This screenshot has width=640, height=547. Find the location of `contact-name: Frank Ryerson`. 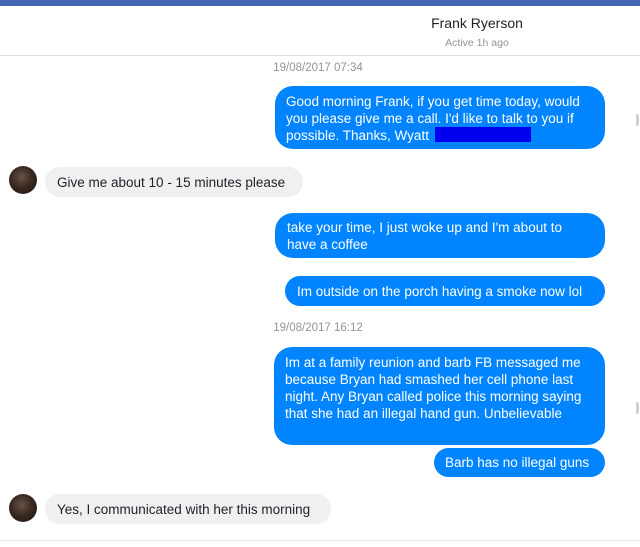

contact-name: Frank Ryerson is located at coordinates (320, 23).